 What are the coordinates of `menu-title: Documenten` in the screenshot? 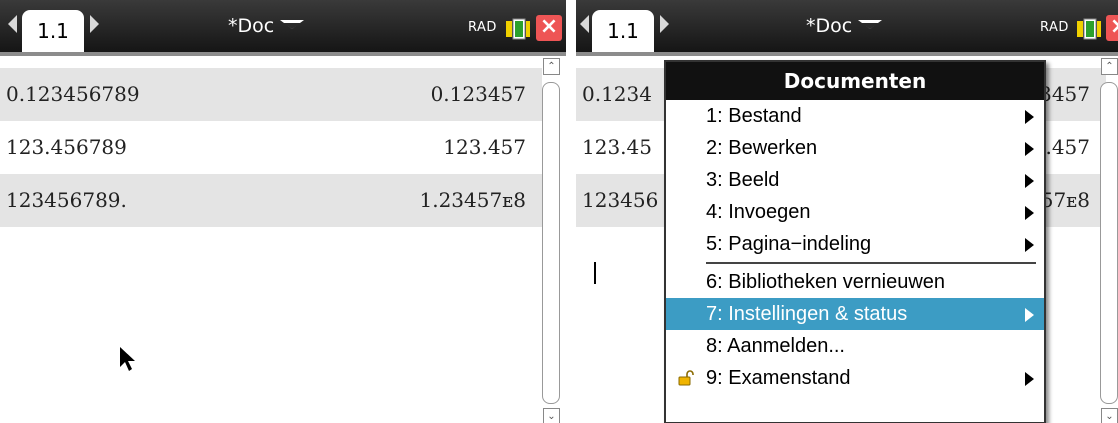 It's located at (855, 81).